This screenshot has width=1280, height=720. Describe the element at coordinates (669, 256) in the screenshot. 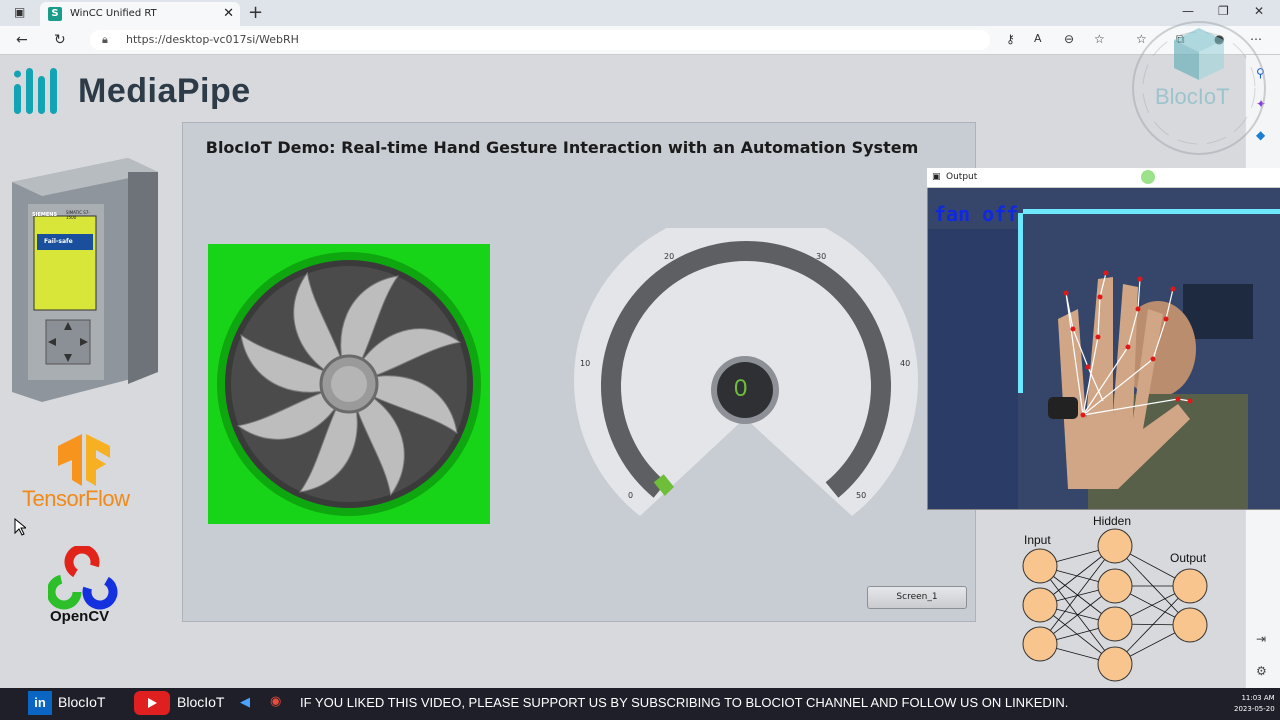

I see `gauge-tick-label: 20` at that location.